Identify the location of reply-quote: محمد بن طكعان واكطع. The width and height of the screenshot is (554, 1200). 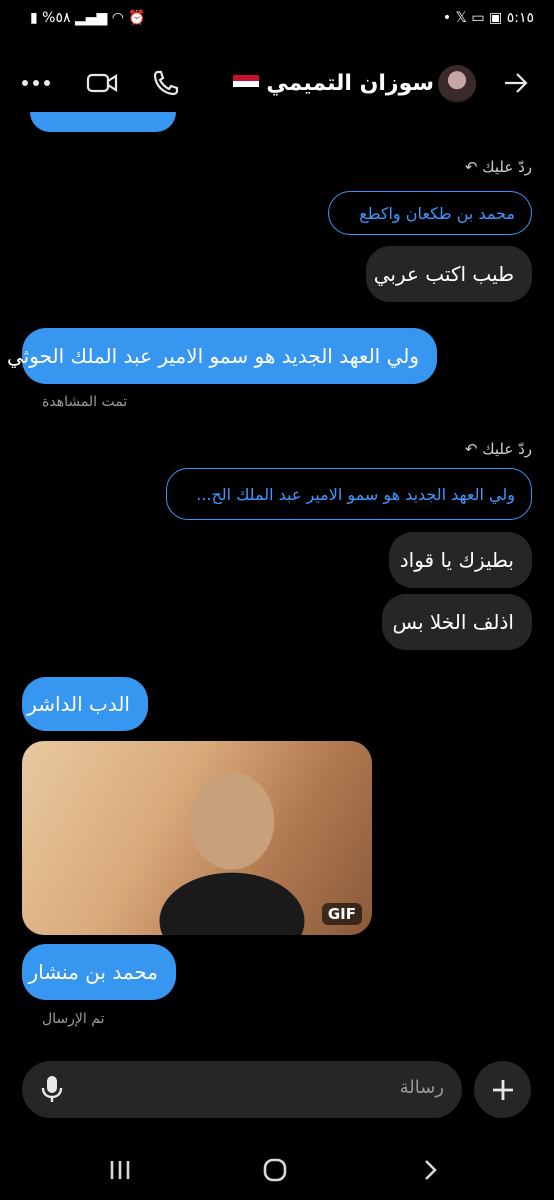
(430, 213).